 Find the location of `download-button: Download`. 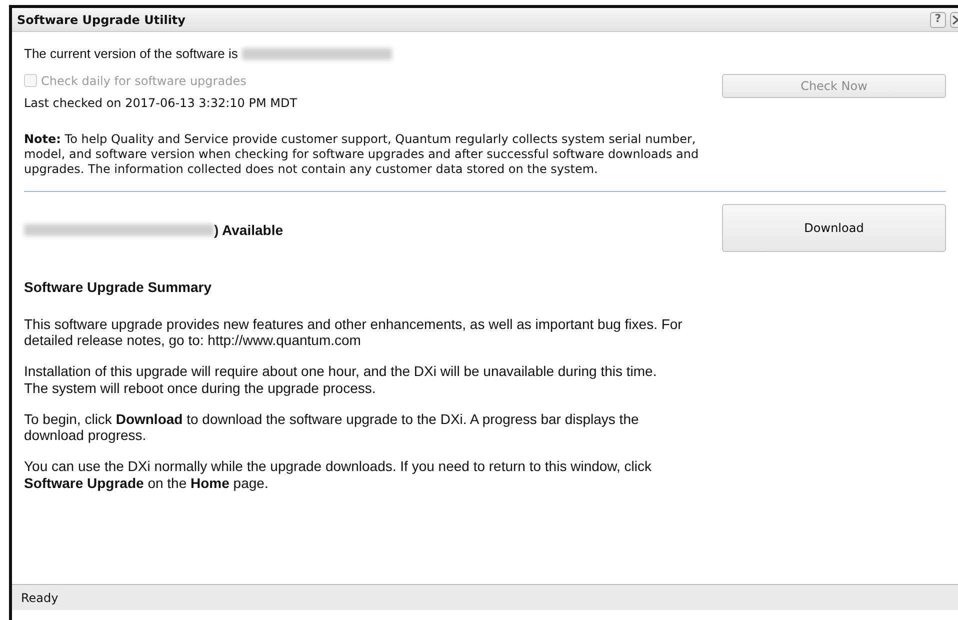

download-button: Download is located at coordinates (834, 228).